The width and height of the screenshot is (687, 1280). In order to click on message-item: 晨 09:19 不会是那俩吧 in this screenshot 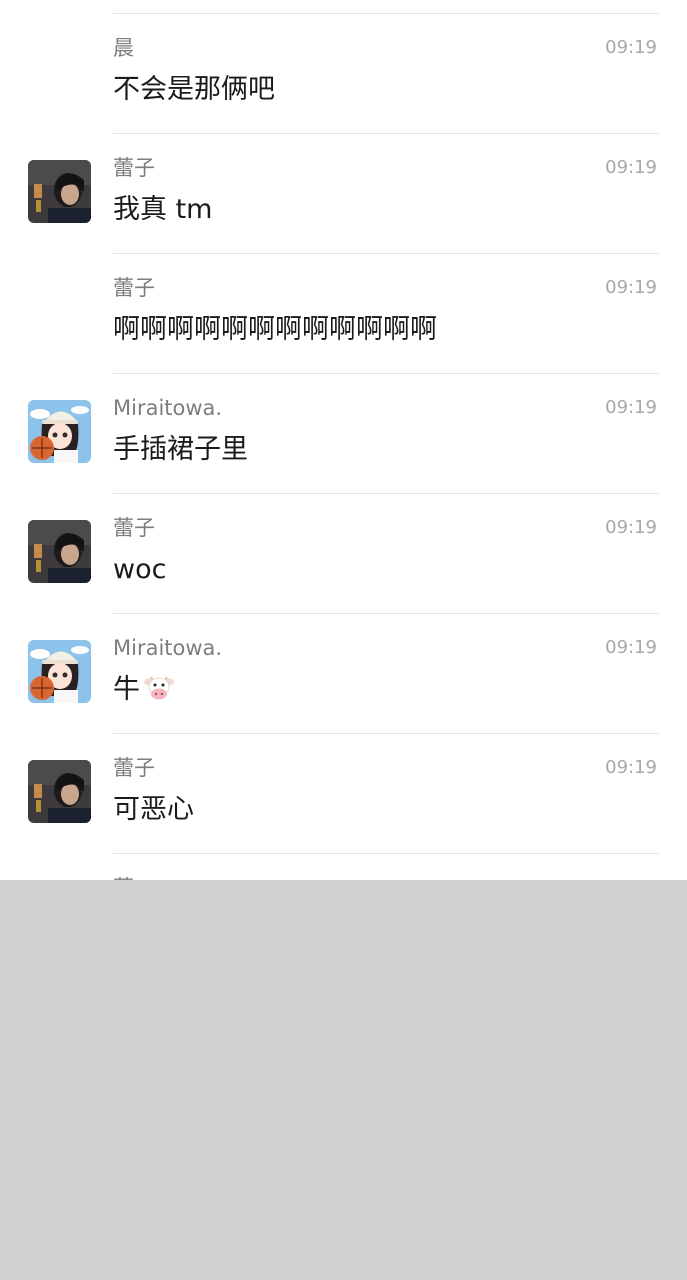, I will do `click(343, 74)`.